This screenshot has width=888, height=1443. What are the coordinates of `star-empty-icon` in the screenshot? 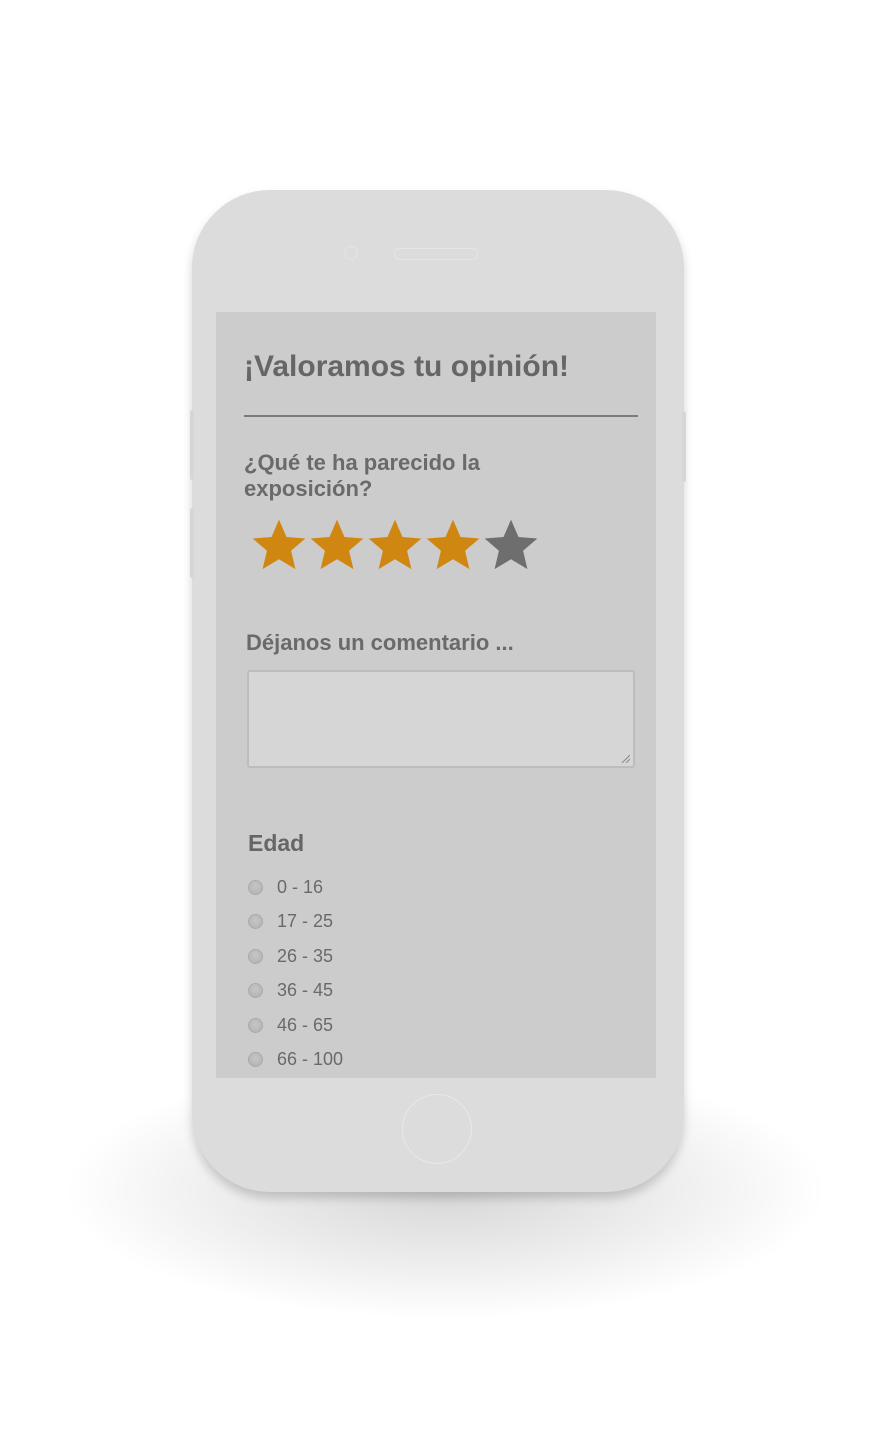 It's located at (511, 545).